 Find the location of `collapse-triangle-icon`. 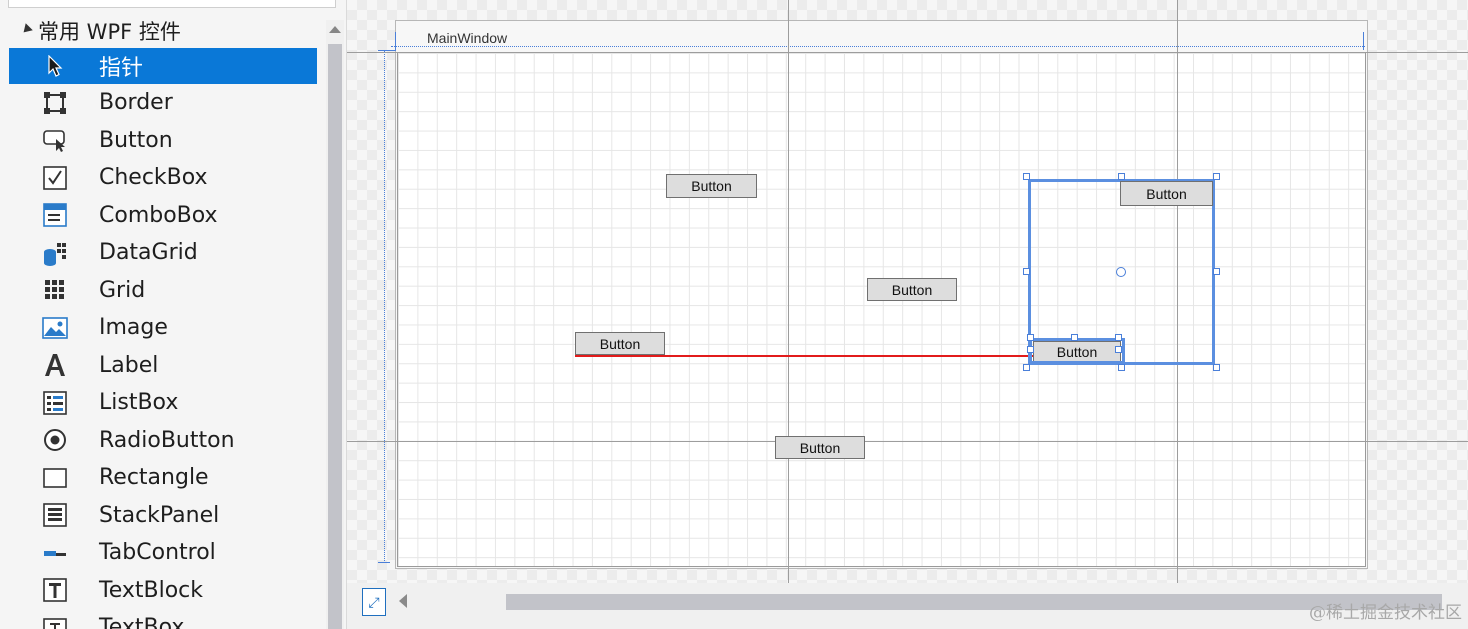

collapse-triangle-icon is located at coordinates (26, 29).